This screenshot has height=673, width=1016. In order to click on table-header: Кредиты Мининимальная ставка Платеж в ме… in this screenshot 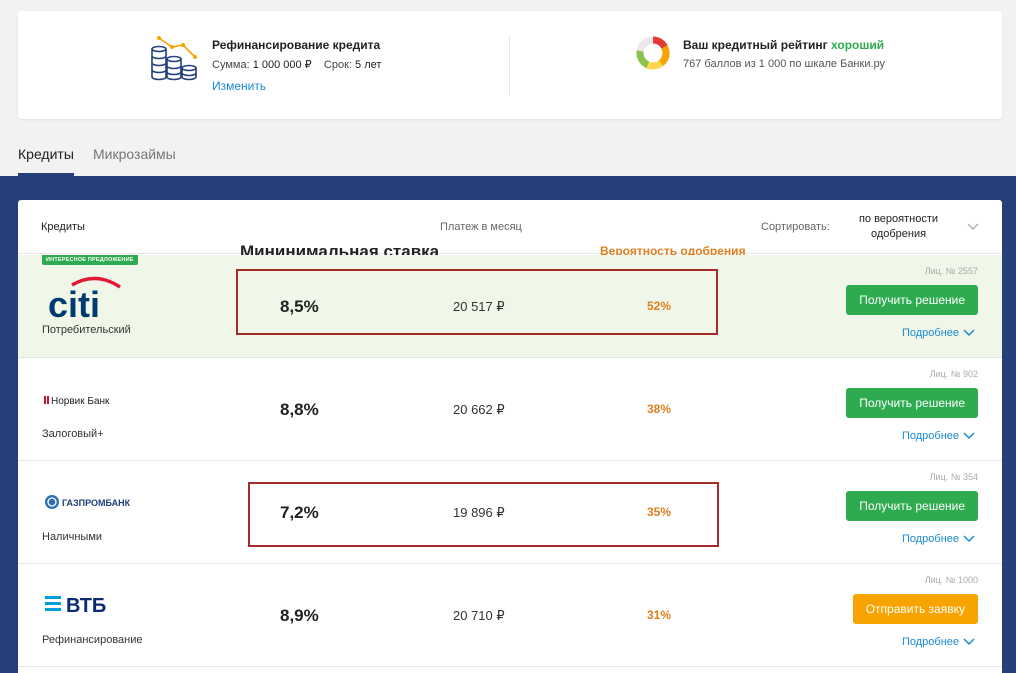, I will do `click(510, 230)`.